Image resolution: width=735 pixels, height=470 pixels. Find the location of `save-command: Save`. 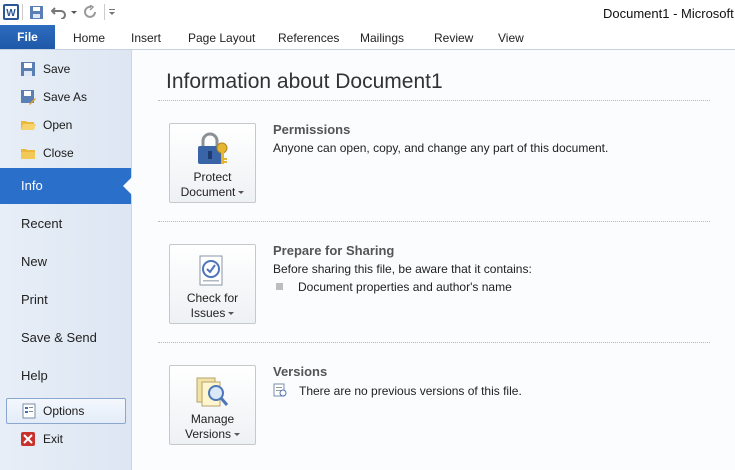

save-command: Save is located at coordinates (65, 69).